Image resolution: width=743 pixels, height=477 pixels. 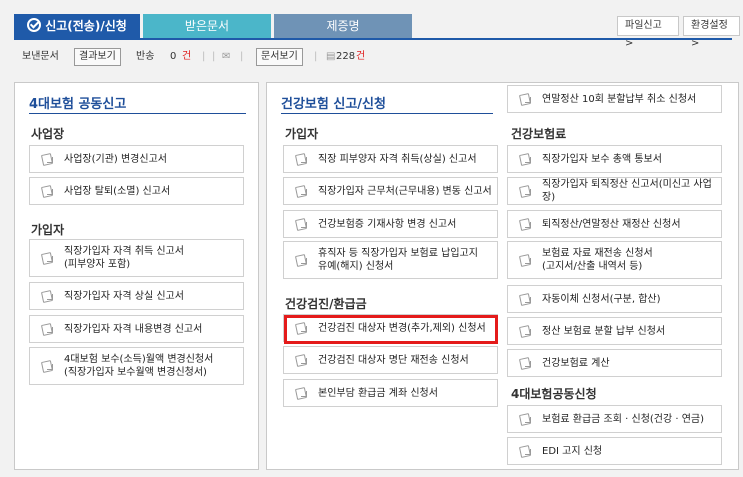 What do you see at coordinates (187, 56) in the screenshot?
I see `returned-unit: 건` at bounding box center [187, 56].